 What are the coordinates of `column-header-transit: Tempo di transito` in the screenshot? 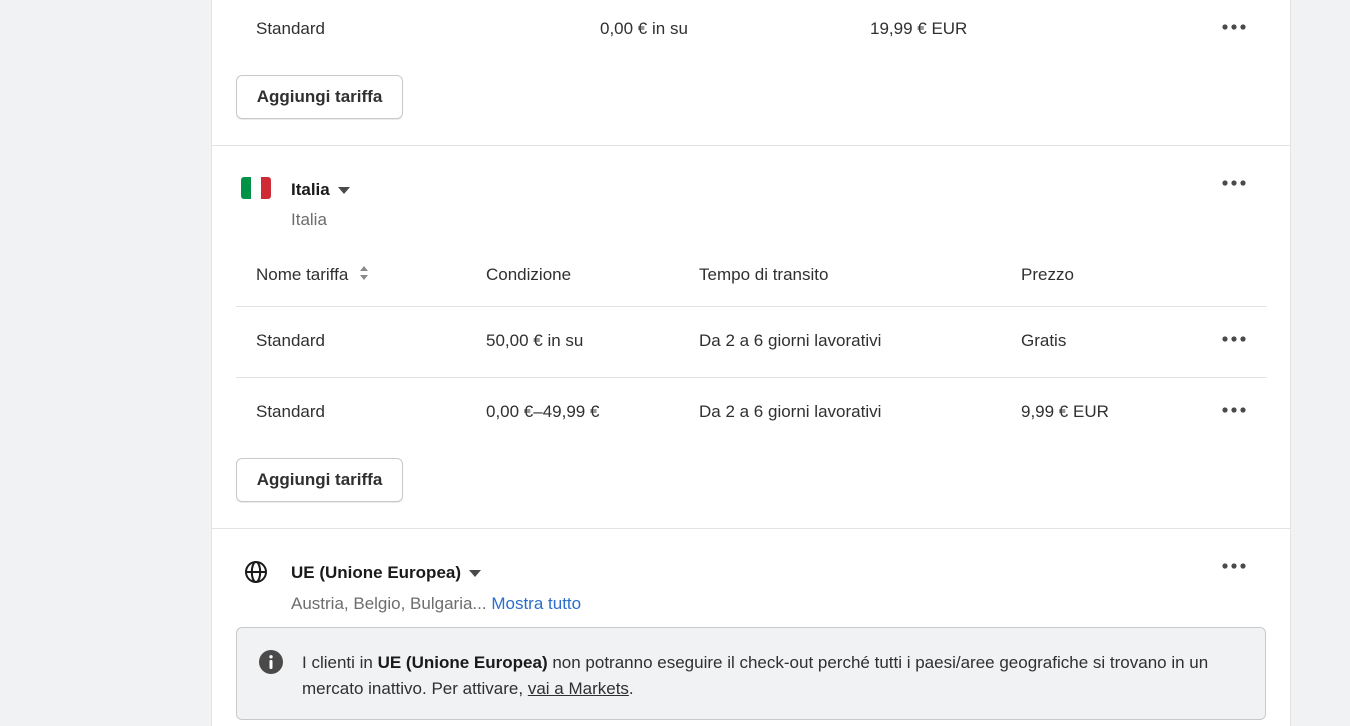 It's located at (764, 274).